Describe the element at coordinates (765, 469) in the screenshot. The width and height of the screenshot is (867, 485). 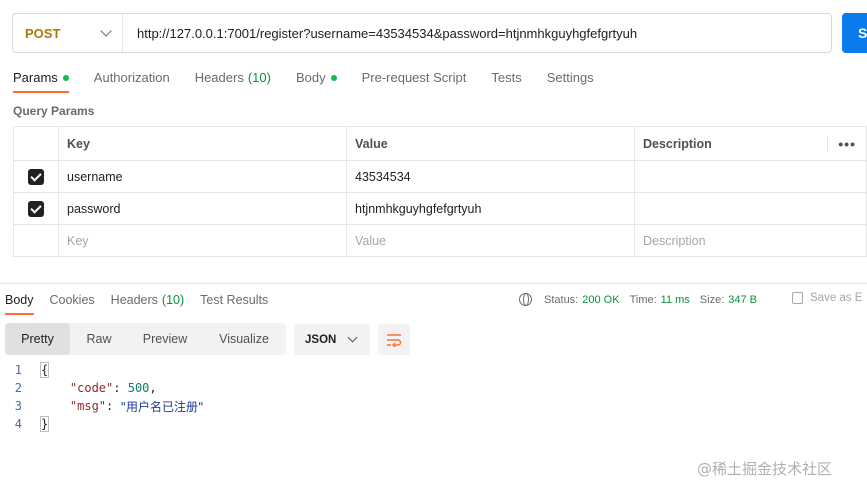
I see `watermark: @稀土掘金技术社区` at that location.